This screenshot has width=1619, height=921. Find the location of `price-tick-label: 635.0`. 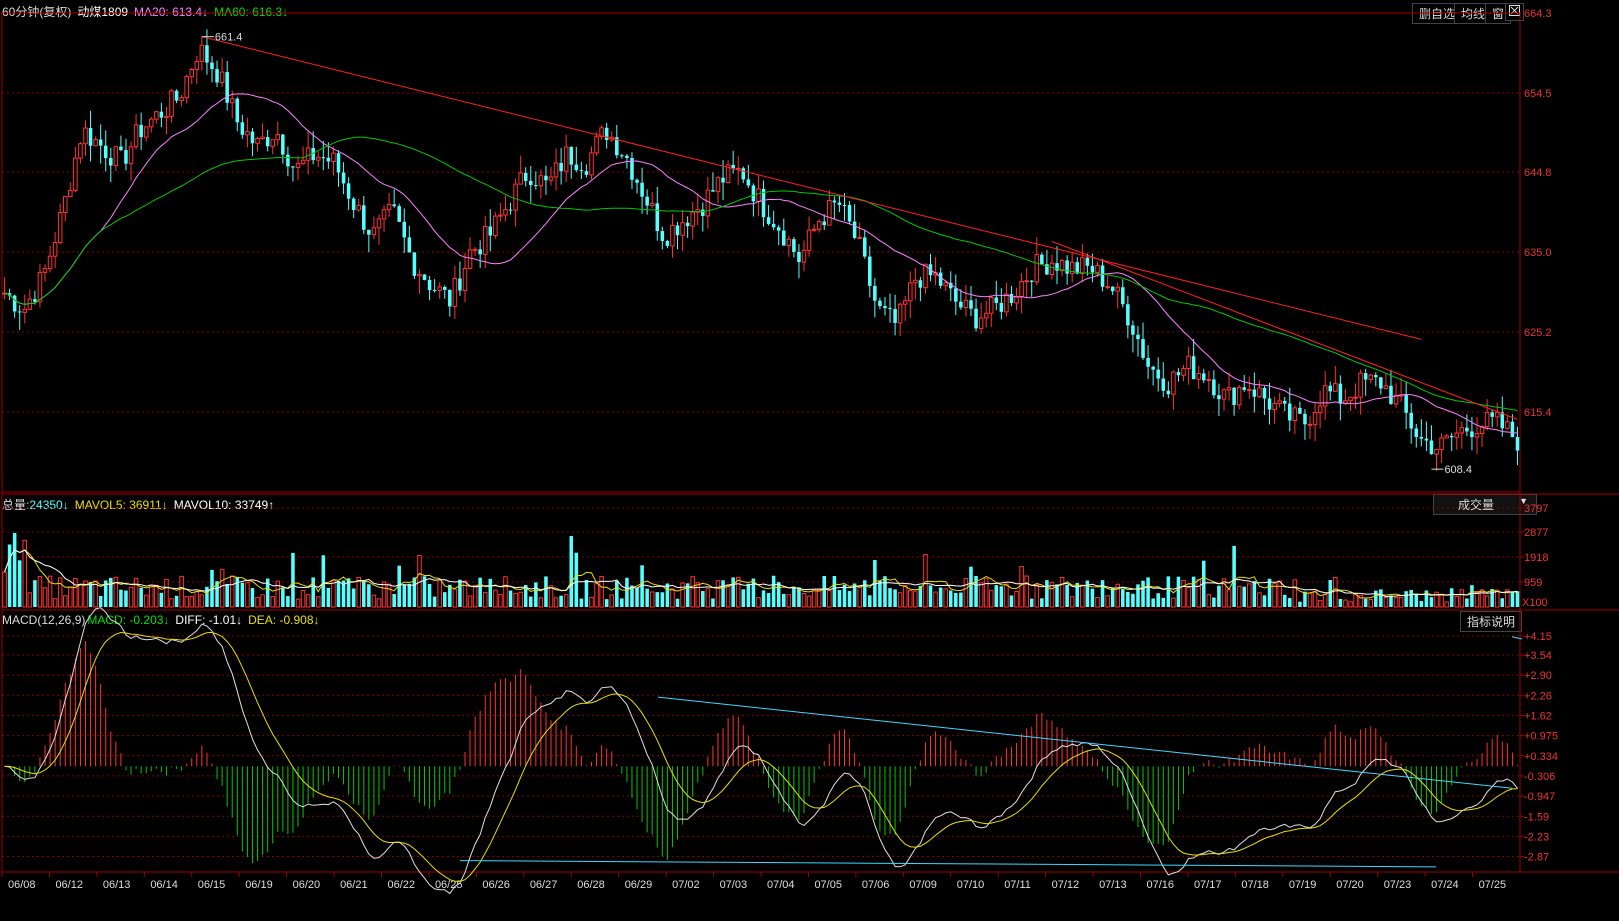

price-tick-label: 635.0 is located at coordinates (1538, 253).